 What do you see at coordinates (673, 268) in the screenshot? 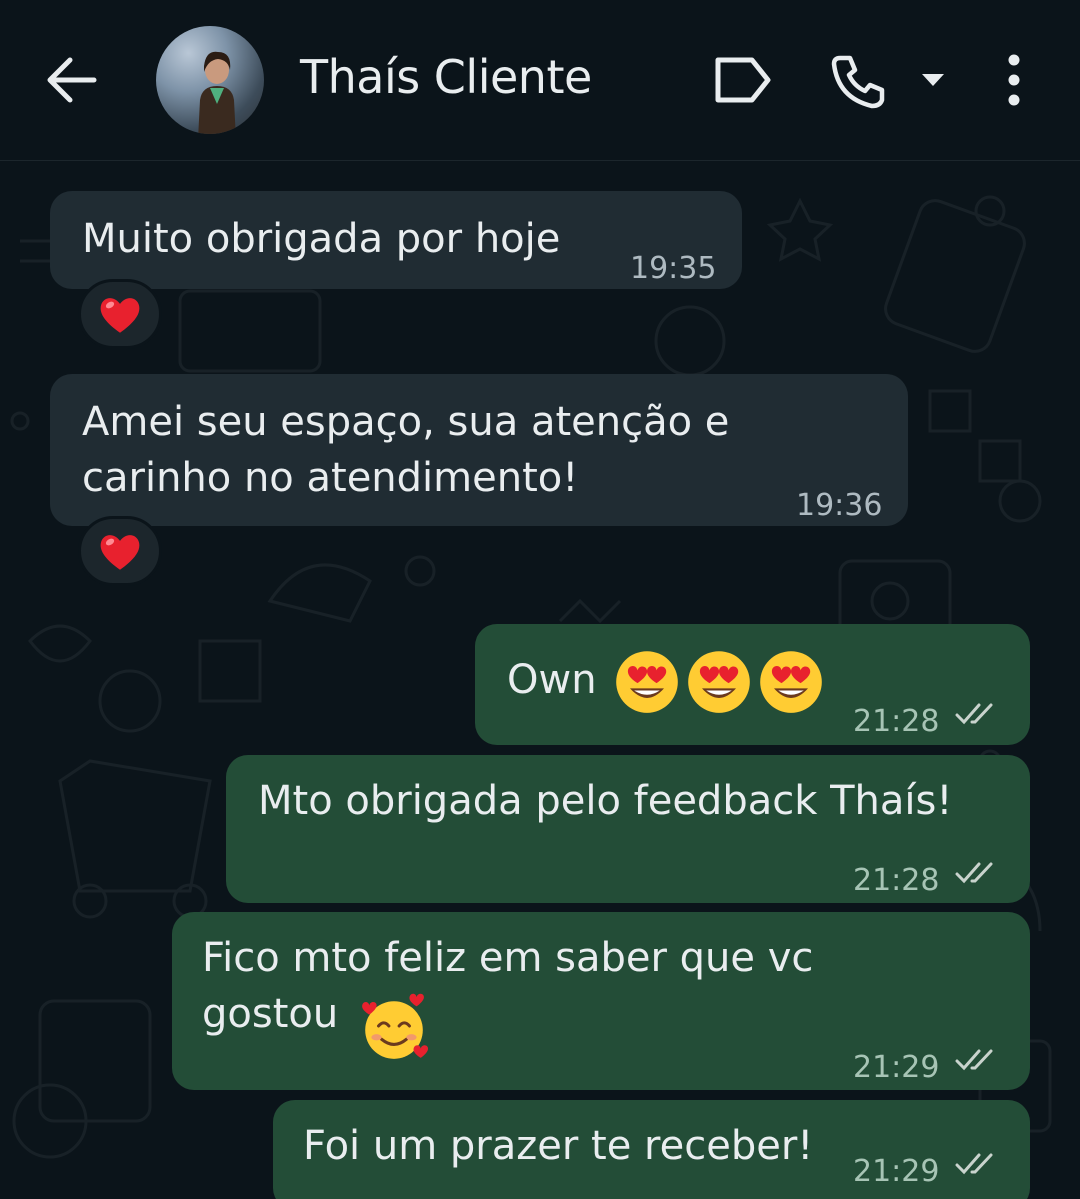
I see `message-time: 19:35` at bounding box center [673, 268].